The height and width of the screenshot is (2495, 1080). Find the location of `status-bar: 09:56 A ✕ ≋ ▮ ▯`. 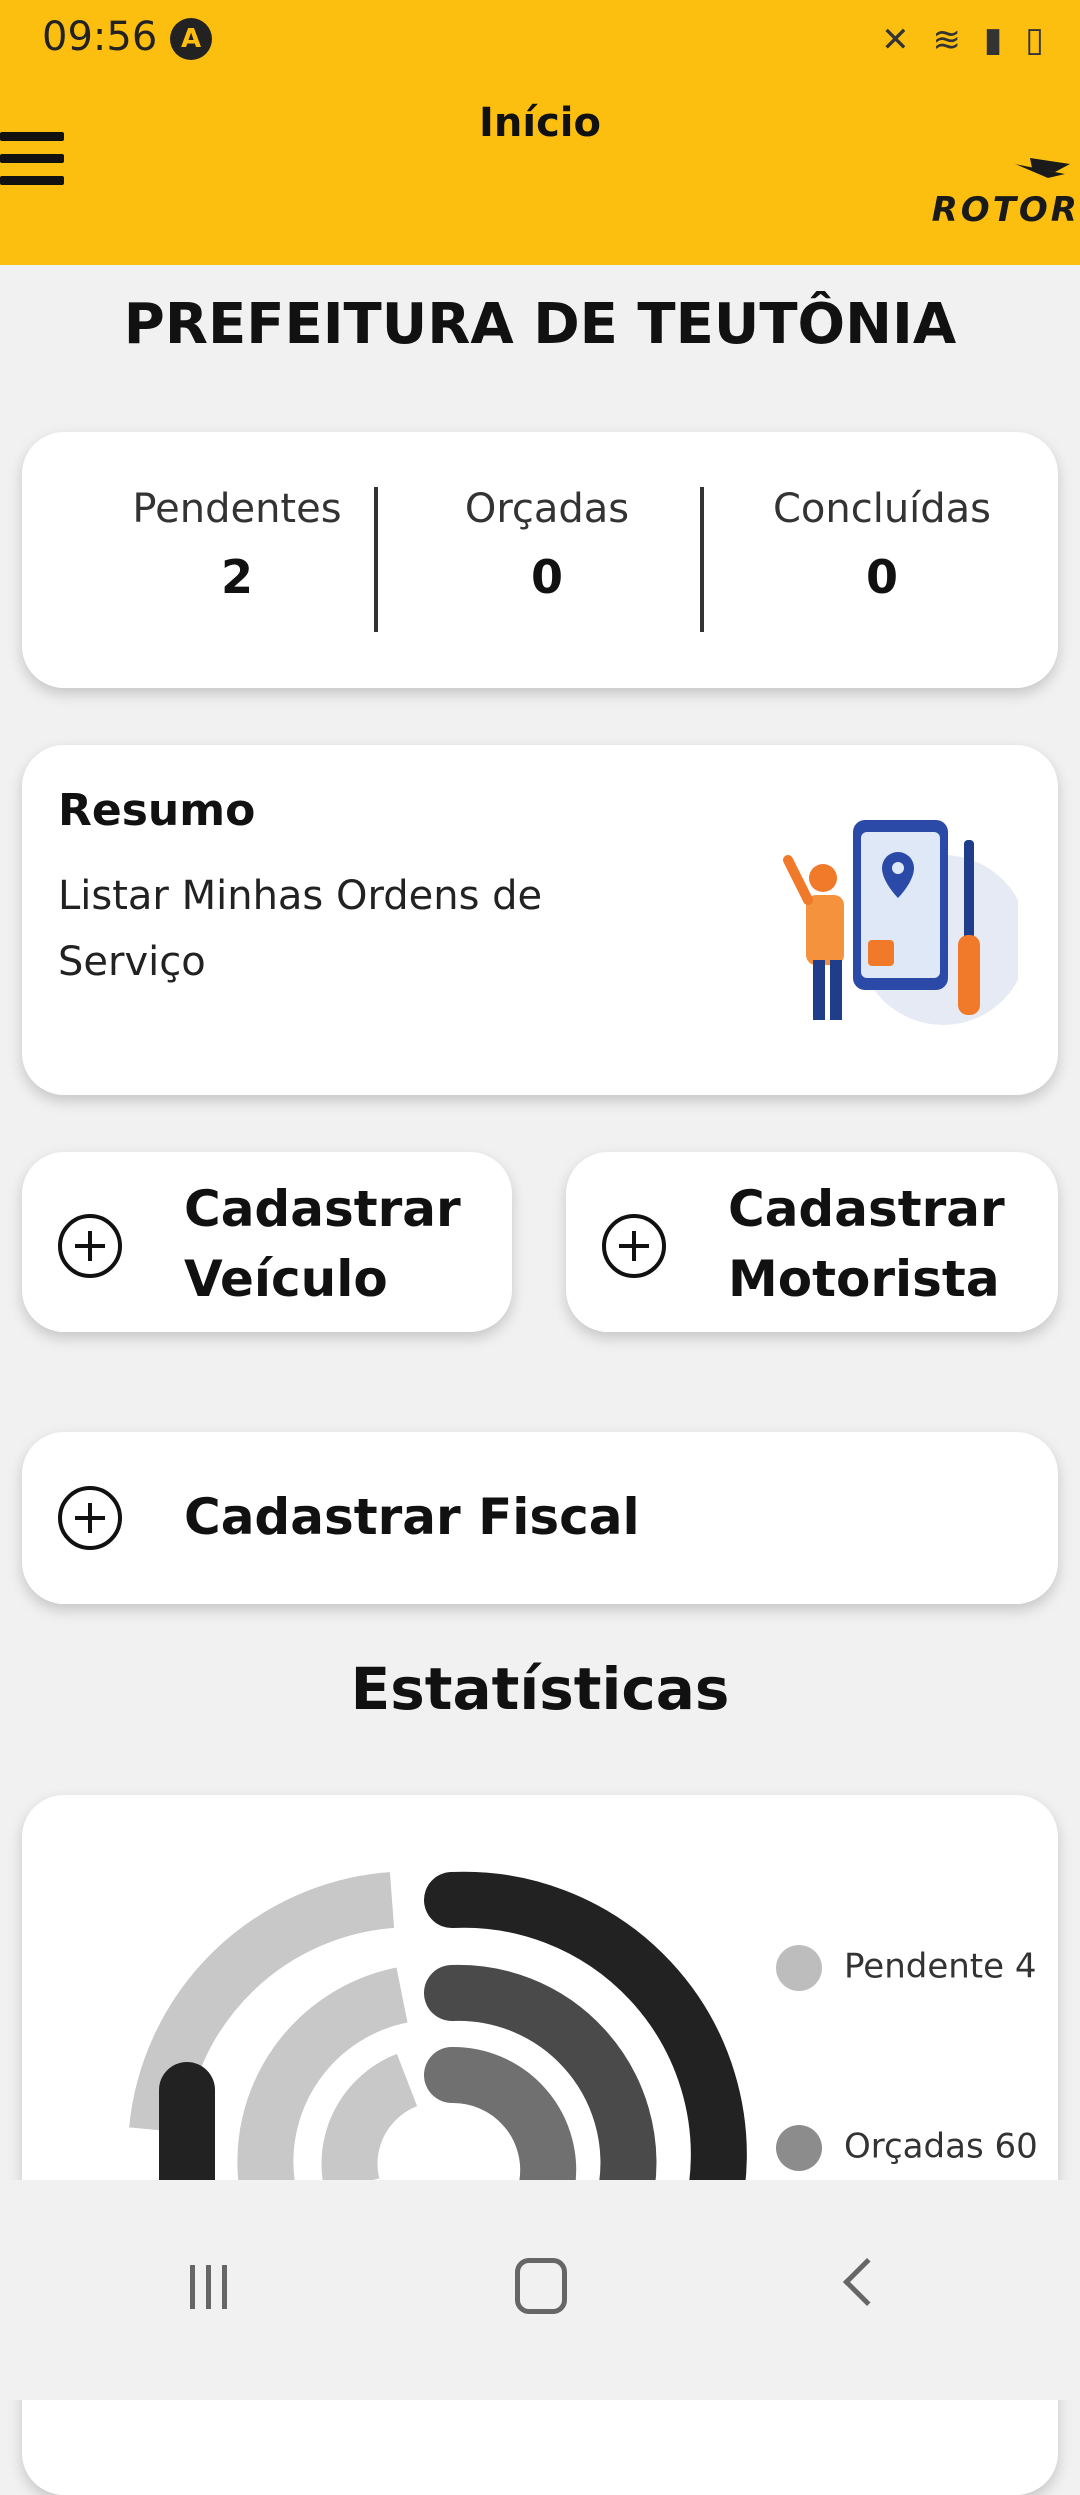

status-bar: 09:56 A ✕ ≋ ▮ ▯ is located at coordinates (540, 40).